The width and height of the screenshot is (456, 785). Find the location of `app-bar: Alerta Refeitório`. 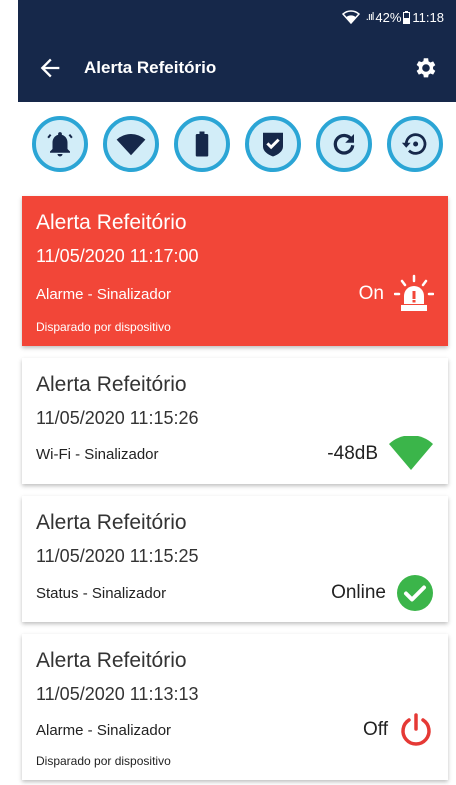

app-bar: Alerta Refeitório is located at coordinates (237, 68).